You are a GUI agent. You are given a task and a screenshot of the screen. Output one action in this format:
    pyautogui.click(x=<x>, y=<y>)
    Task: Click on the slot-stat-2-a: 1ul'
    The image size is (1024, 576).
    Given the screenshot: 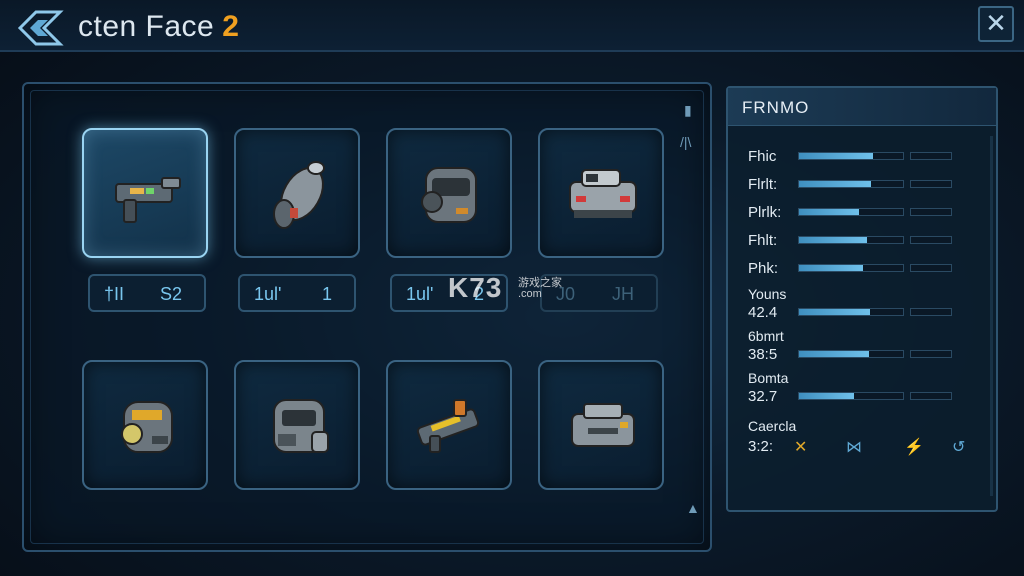 What is the action you would take?
    pyautogui.click(x=268, y=294)
    